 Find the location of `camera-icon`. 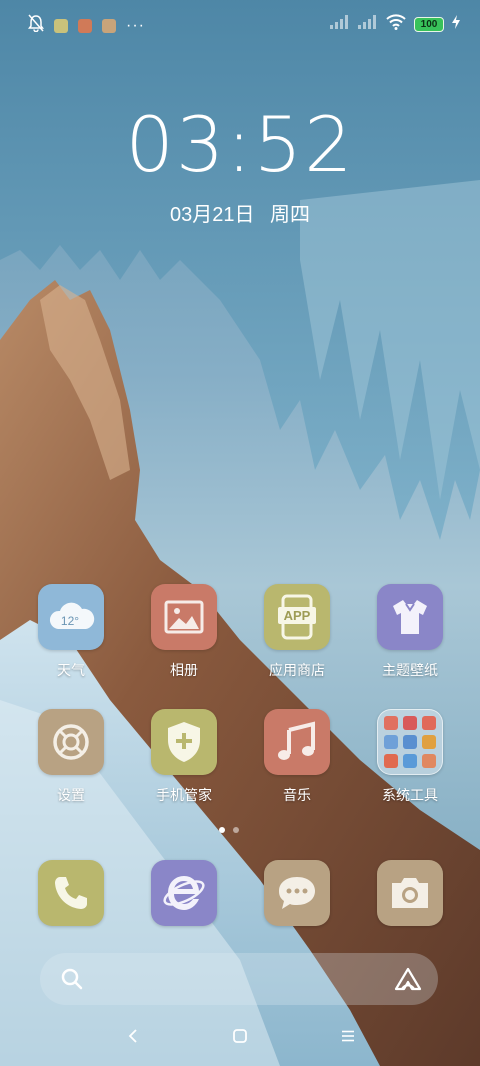

camera-icon is located at coordinates (410, 893).